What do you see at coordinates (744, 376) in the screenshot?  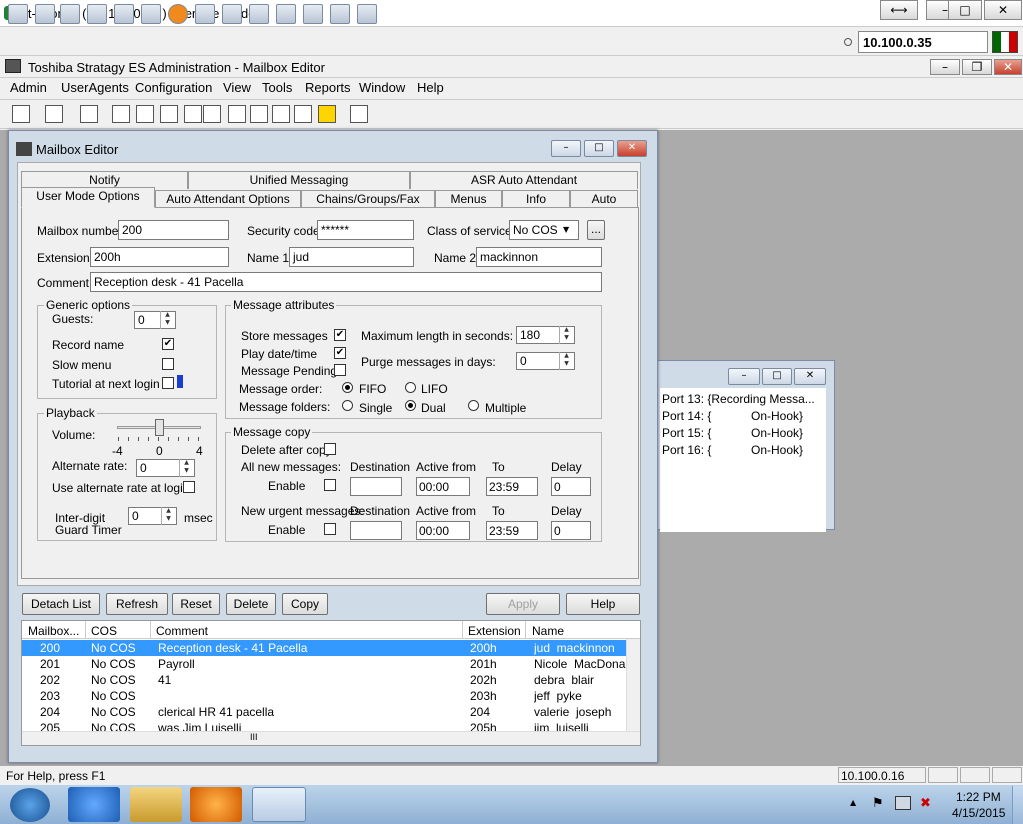 I see `port-minimize-button: –` at bounding box center [744, 376].